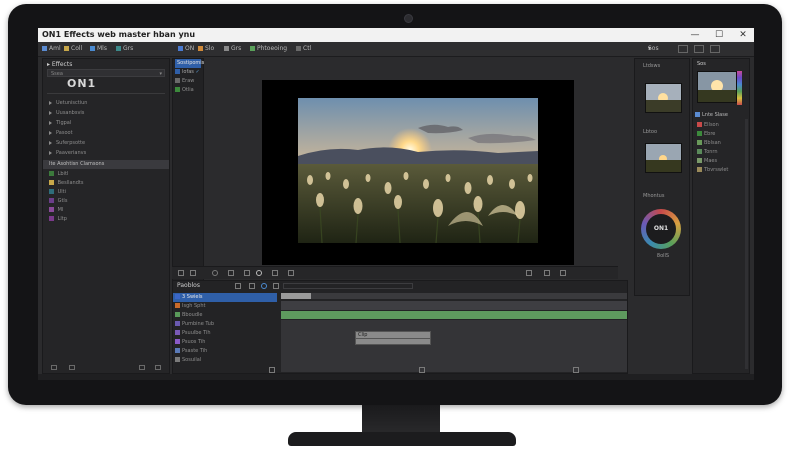  What do you see at coordinates (68, 103) in the screenshot?
I see `effect-category: Uetunisctiun` at bounding box center [68, 103].